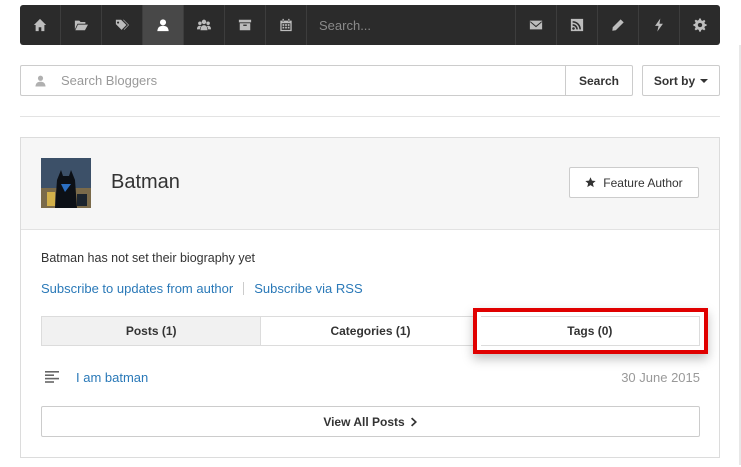 The image size is (741, 467). I want to click on home-icon, so click(40, 25).